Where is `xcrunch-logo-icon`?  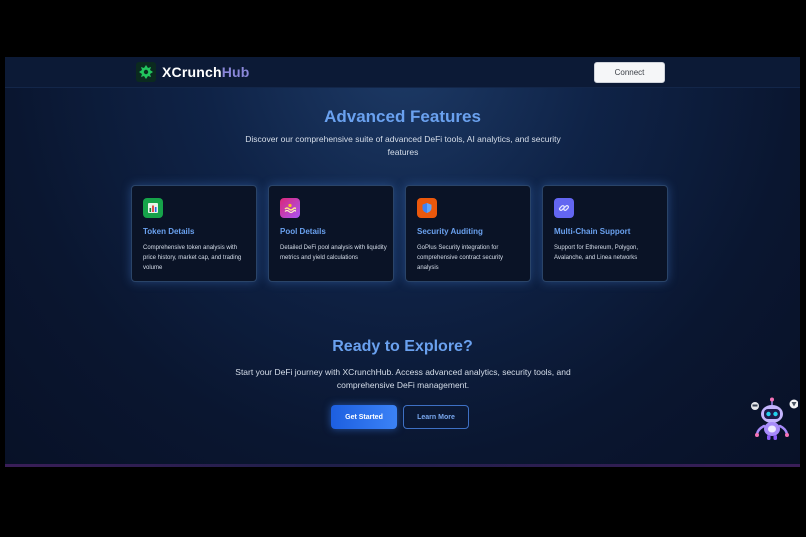
xcrunch-logo-icon is located at coordinates (146, 72).